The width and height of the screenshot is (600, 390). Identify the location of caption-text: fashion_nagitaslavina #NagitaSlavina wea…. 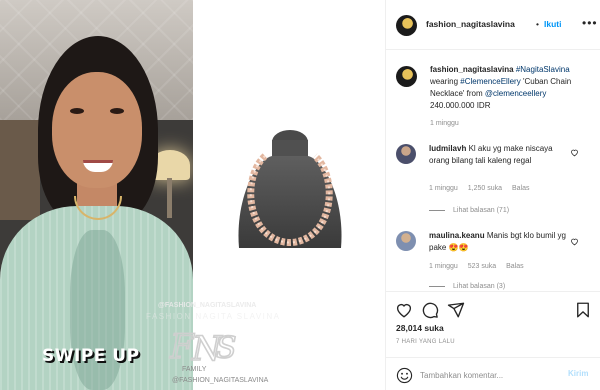
(511, 88).